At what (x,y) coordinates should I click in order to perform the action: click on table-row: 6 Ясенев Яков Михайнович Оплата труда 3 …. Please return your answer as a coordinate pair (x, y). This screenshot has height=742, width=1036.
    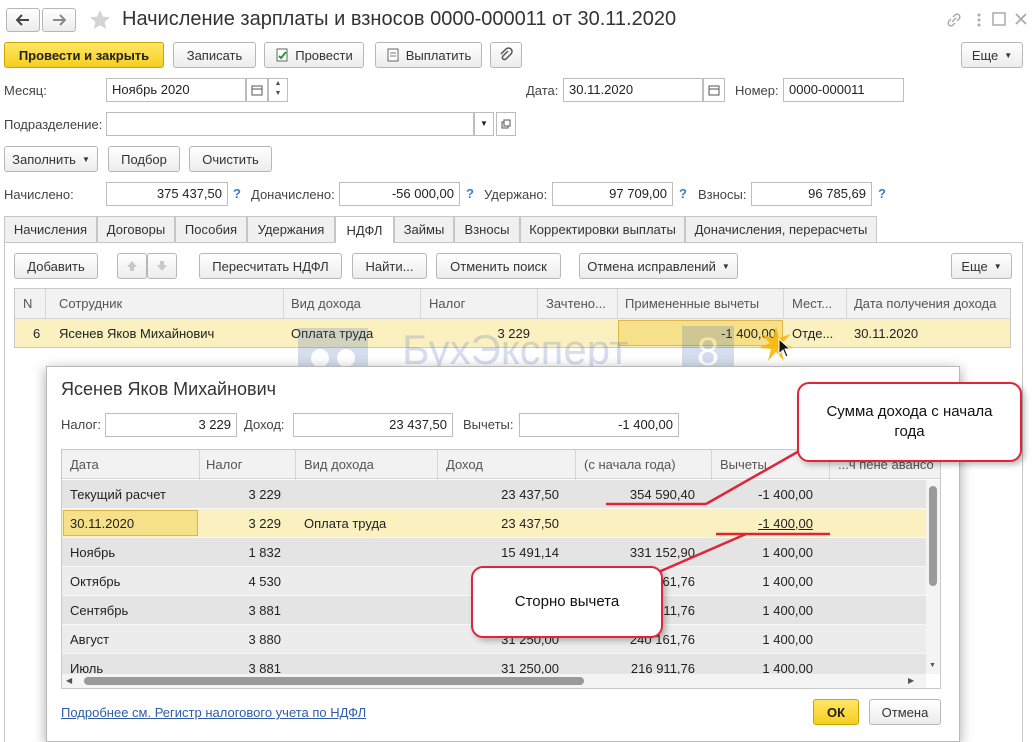
    Looking at the image, I should click on (512, 333).